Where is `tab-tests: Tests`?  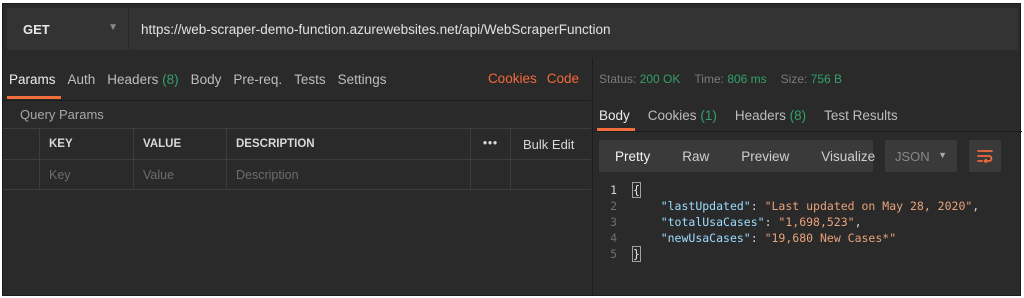
tab-tests: Tests is located at coordinates (310, 79).